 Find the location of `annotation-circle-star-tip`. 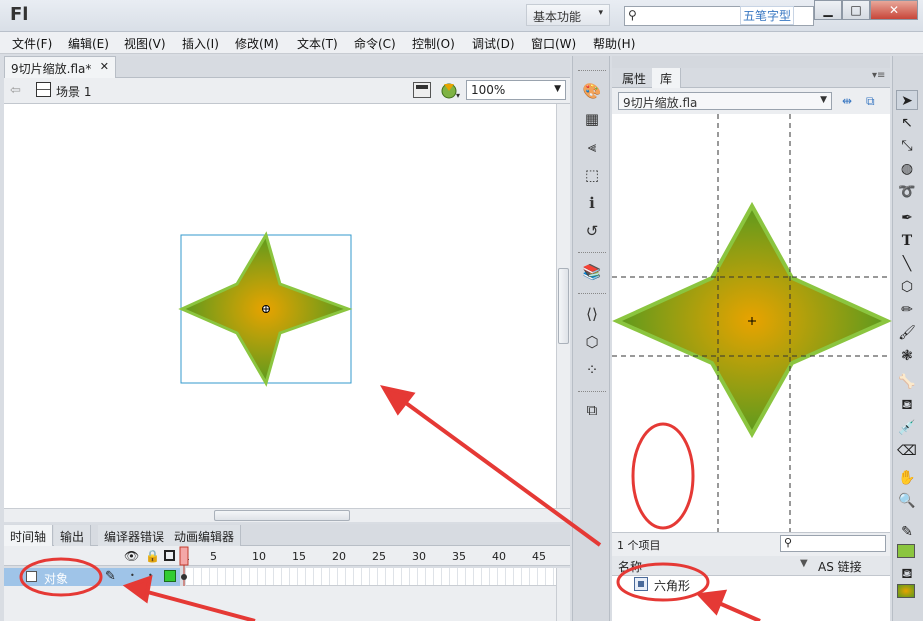

annotation-circle-star-tip is located at coordinates (663, 476).